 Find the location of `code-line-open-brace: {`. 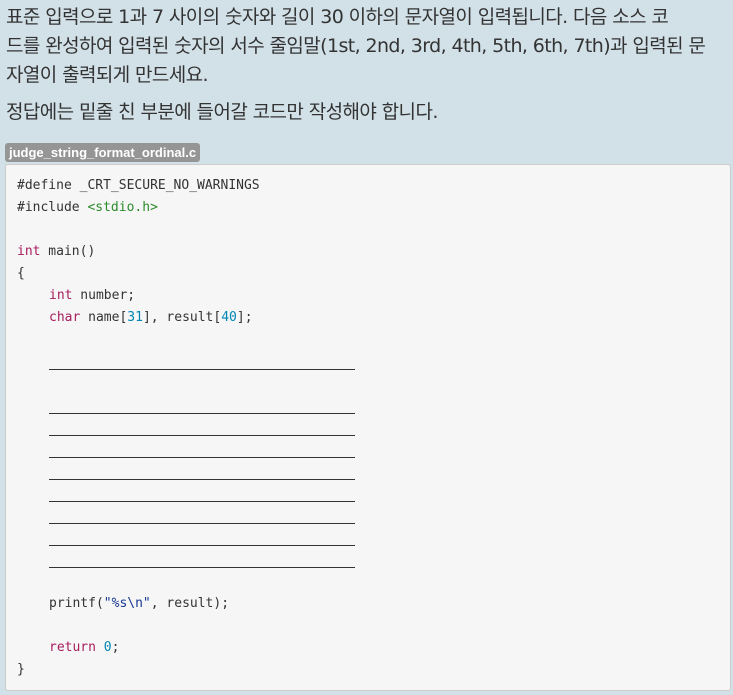

code-line-open-brace: { is located at coordinates (21, 273).